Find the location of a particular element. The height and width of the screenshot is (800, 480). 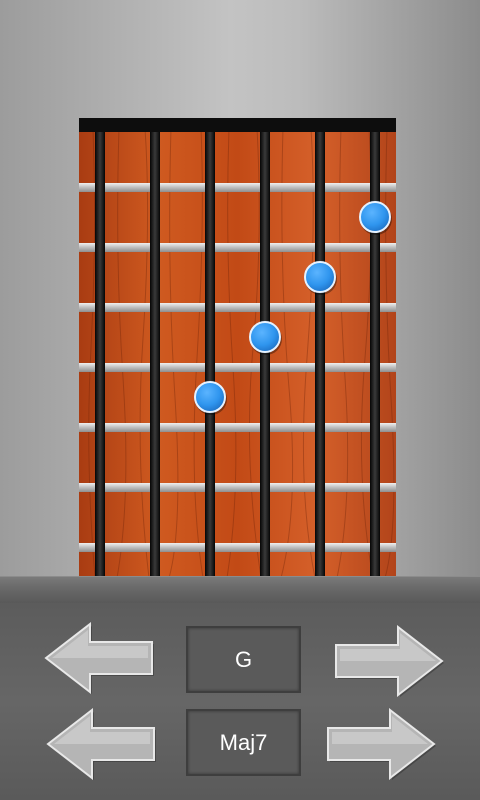

chord-root-display: G is located at coordinates (243, 659).